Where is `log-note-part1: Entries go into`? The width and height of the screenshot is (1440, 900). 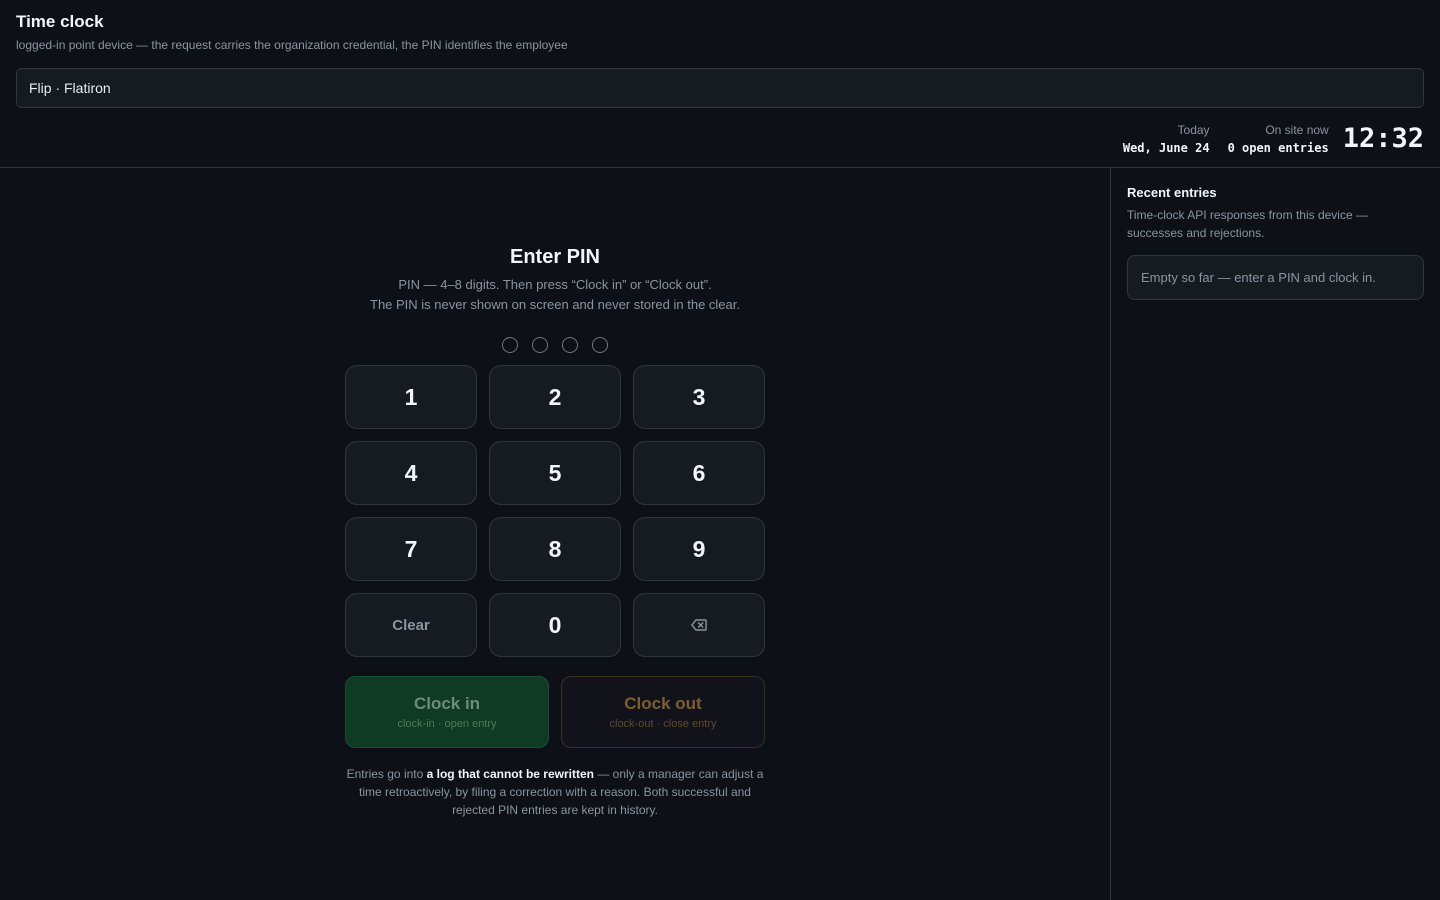 log-note-part1: Entries go into is located at coordinates (386, 774).